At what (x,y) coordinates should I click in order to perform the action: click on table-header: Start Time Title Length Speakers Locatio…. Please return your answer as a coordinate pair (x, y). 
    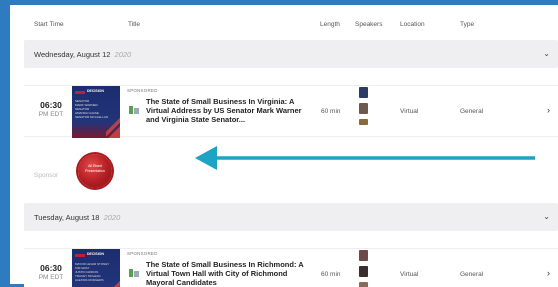
    Looking at the image, I should click on (291, 25).